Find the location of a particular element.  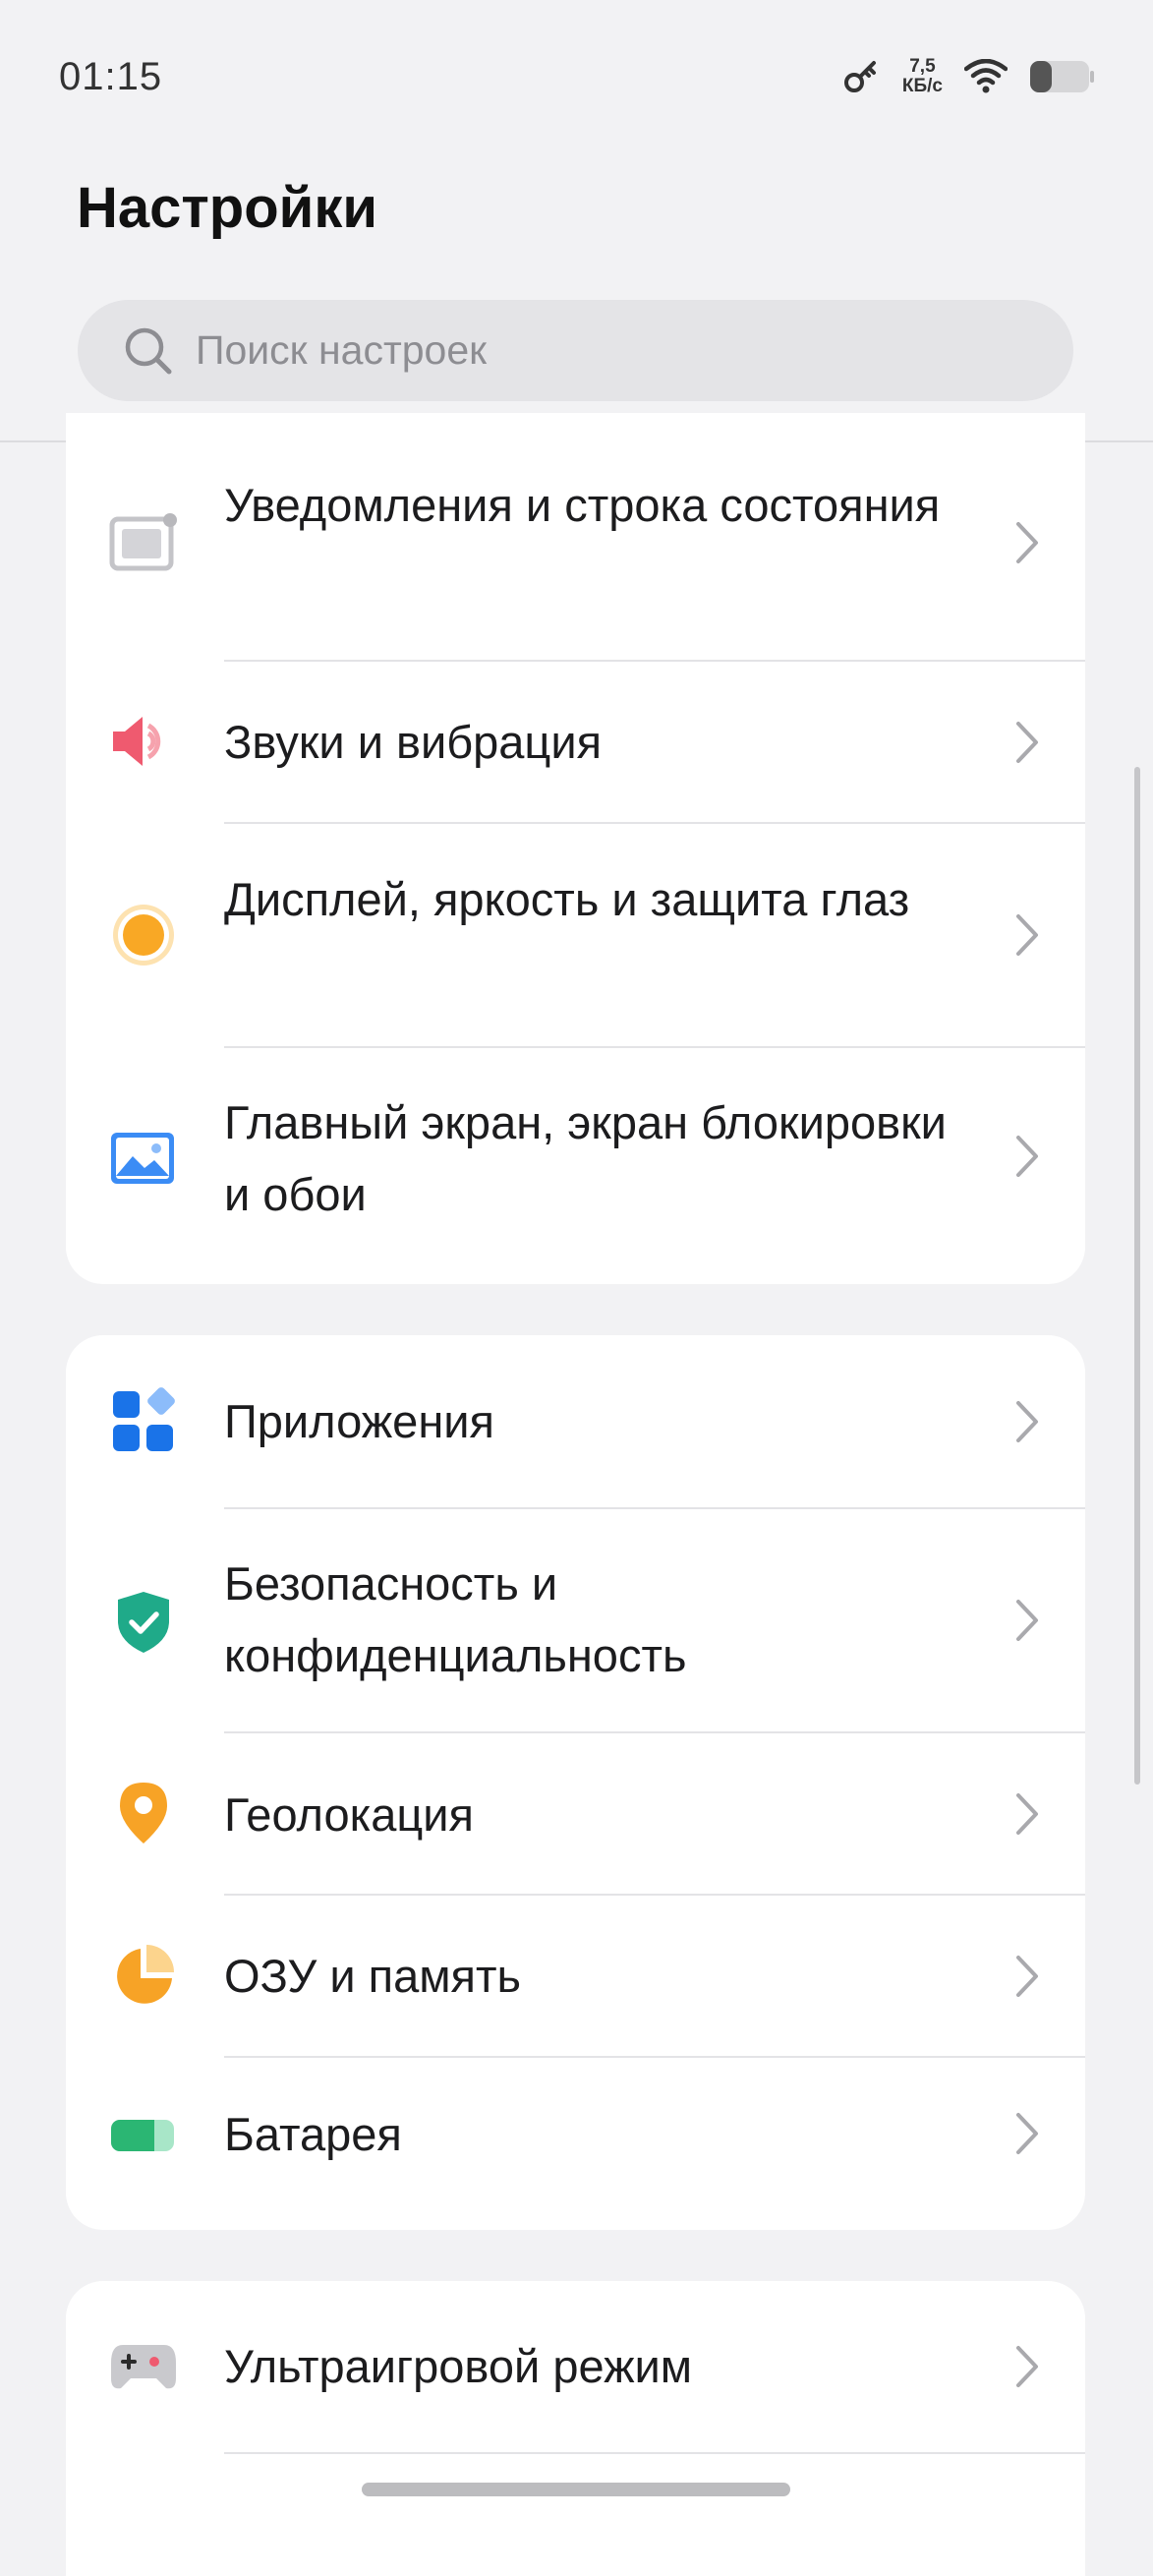

status-time: 01:15 is located at coordinates (111, 76).